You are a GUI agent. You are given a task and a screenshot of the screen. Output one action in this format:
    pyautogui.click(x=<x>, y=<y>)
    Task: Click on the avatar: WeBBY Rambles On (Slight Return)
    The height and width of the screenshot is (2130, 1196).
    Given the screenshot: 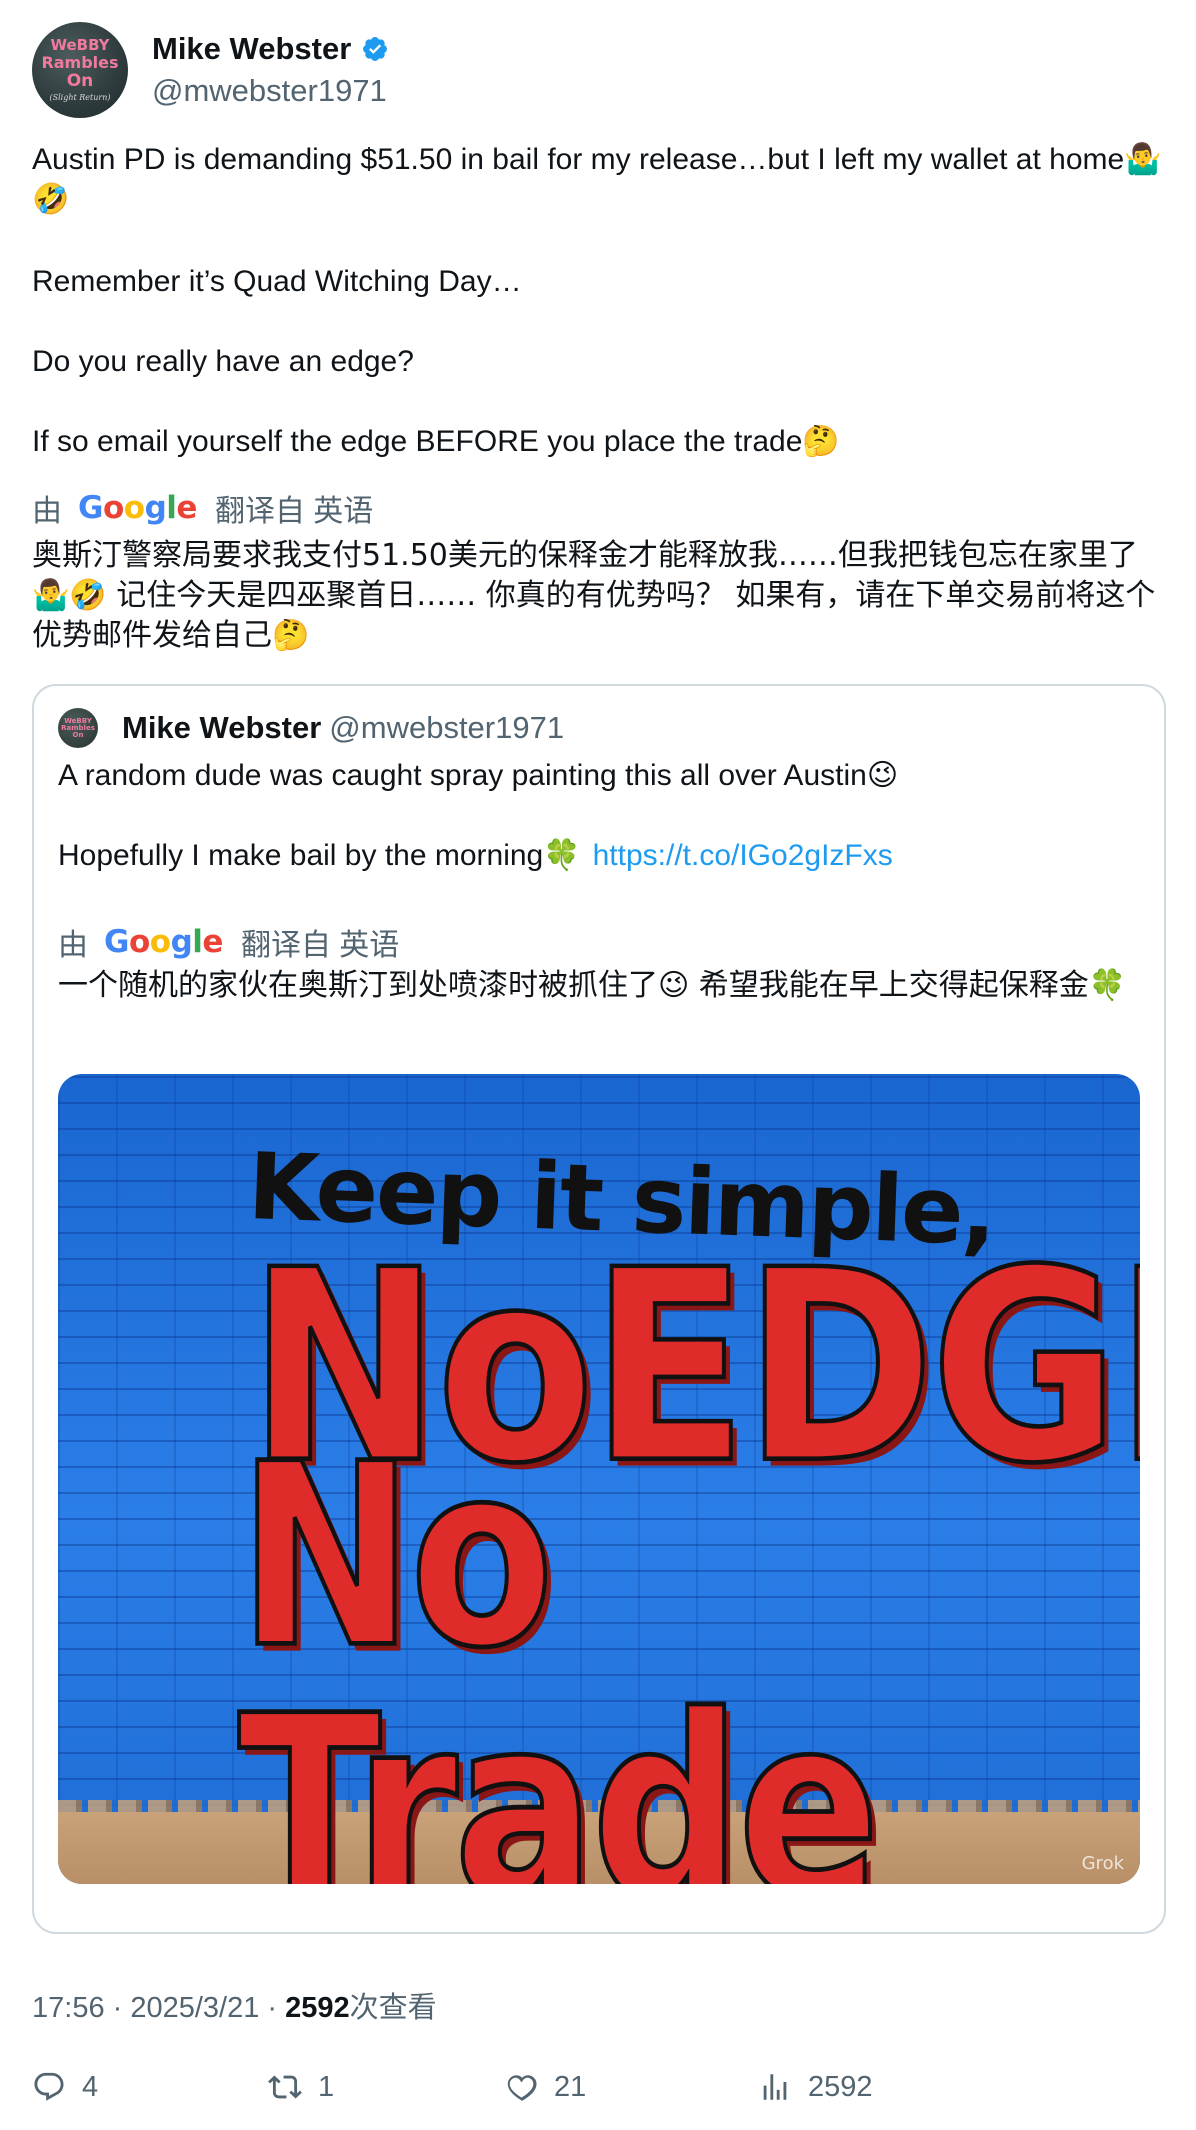 What is the action you would take?
    pyautogui.click(x=80, y=70)
    